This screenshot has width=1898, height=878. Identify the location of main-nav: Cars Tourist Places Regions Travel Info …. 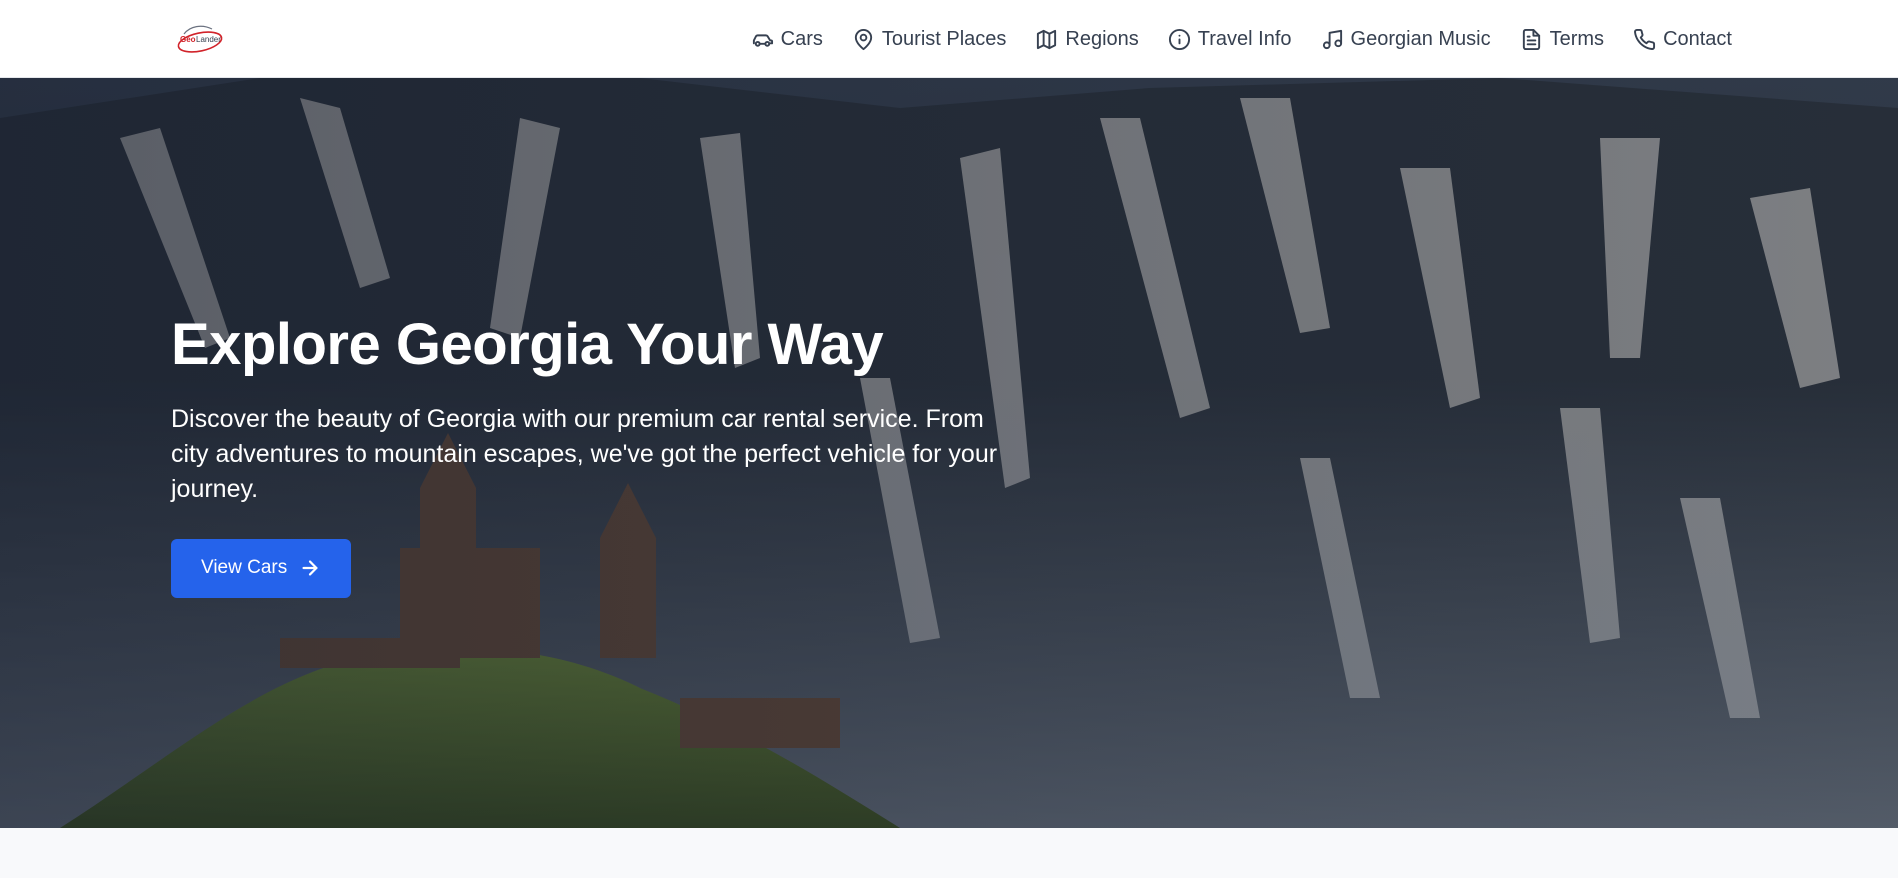
(1241, 39).